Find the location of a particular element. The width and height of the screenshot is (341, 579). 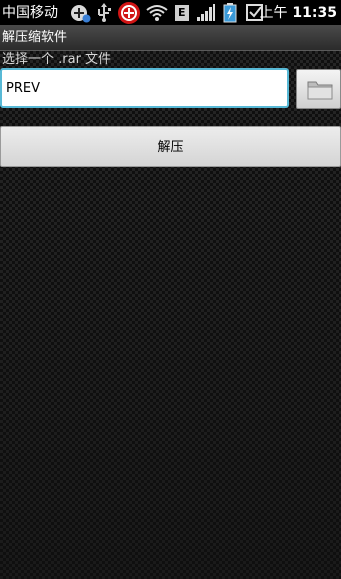

signal-icon is located at coordinates (206, 12).